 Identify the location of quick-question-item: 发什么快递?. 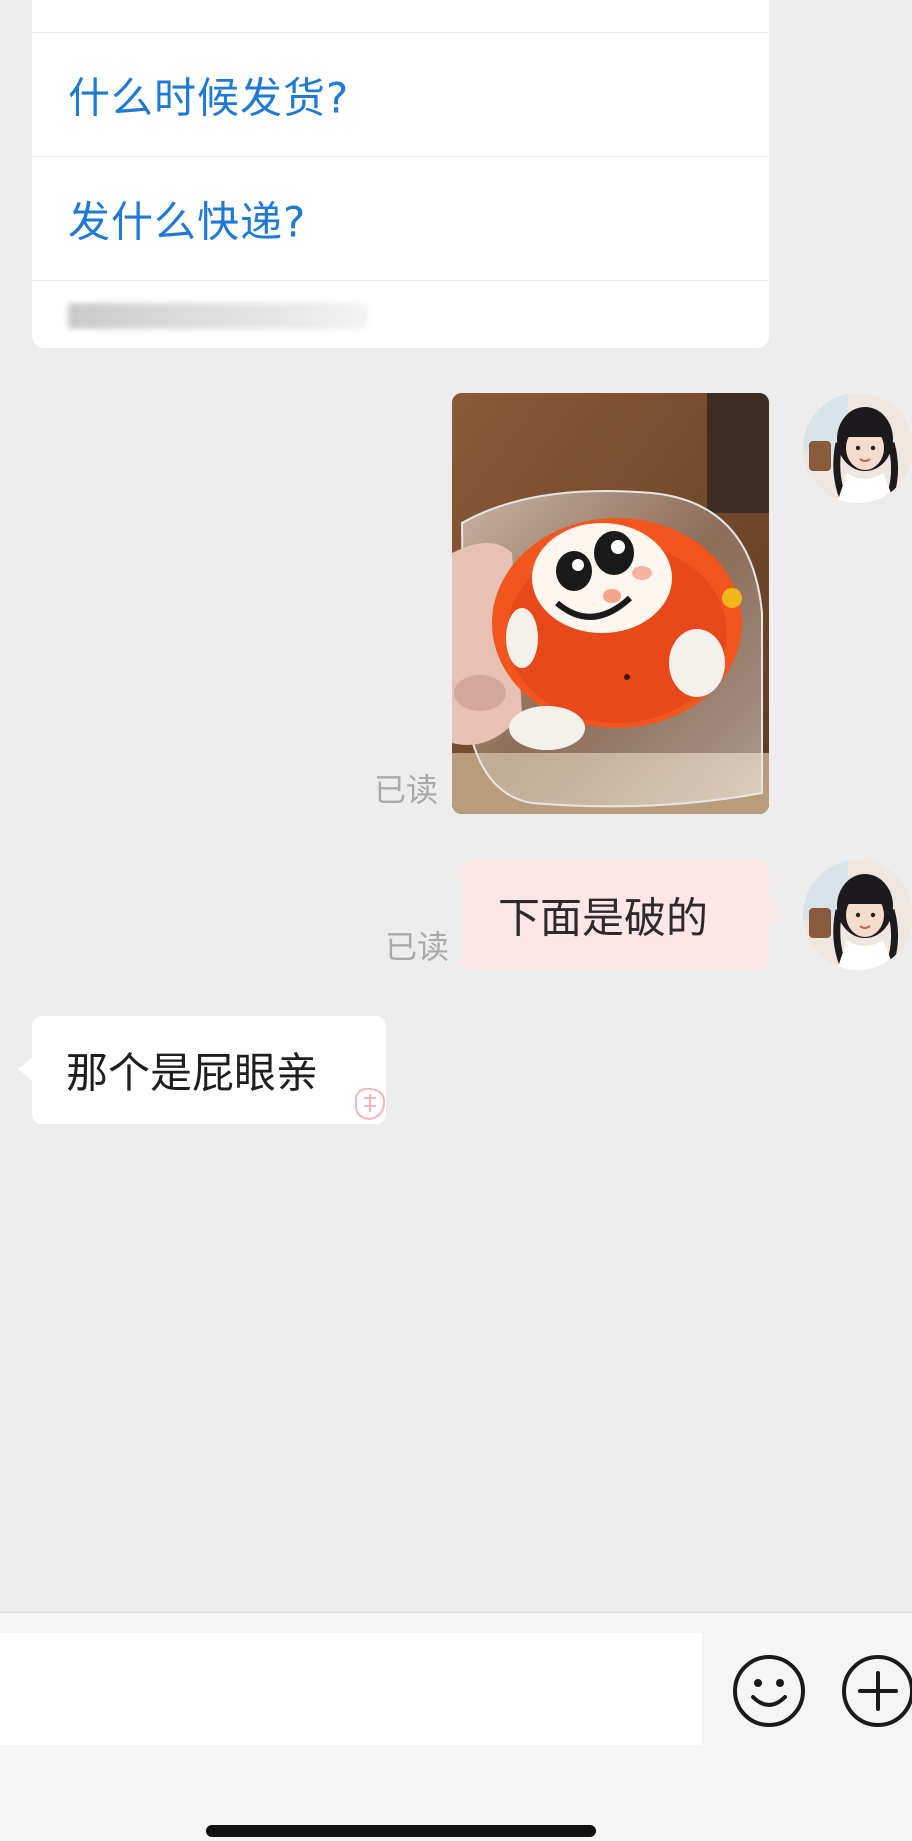
(400, 218).